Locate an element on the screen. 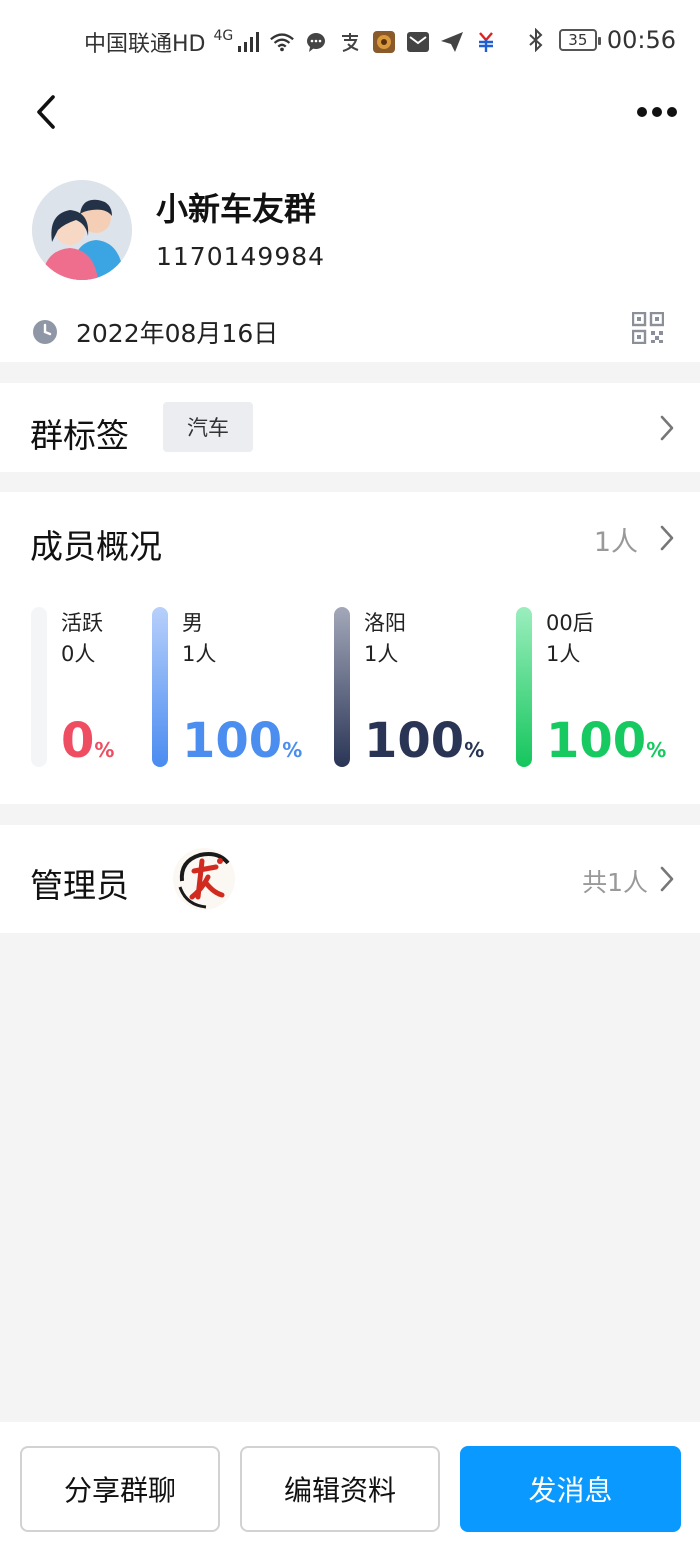 This screenshot has width=700, height=1555. admin-avatar is located at coordinates (204, 879).